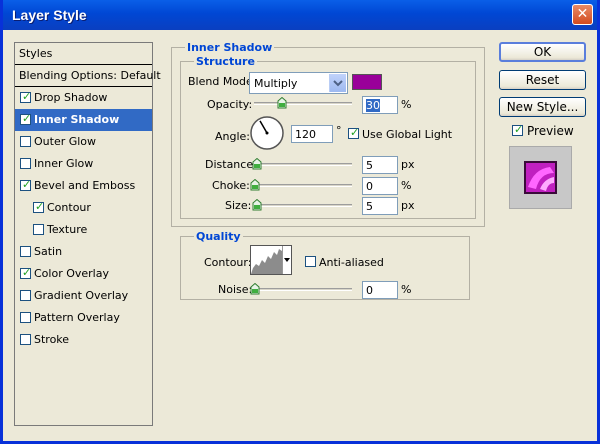 This screenshot has height=444, width=600. I want to click on preview-swatch-icon, so click(540, 177).